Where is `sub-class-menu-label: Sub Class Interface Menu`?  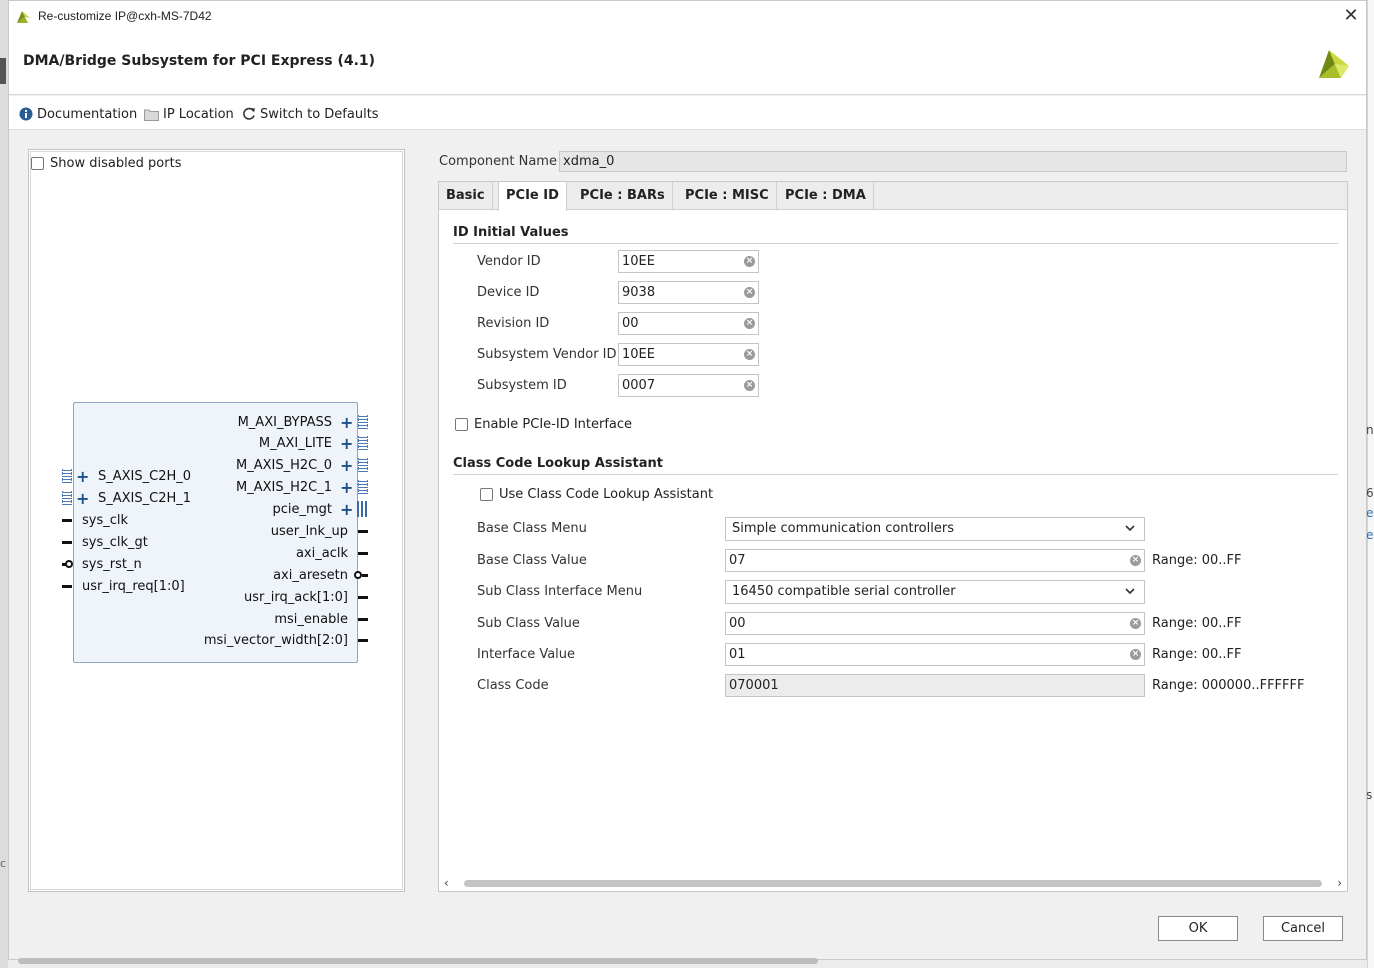 sub-class-menu-label: Sub Class Interface Menu is located at coordinates (560, 591).